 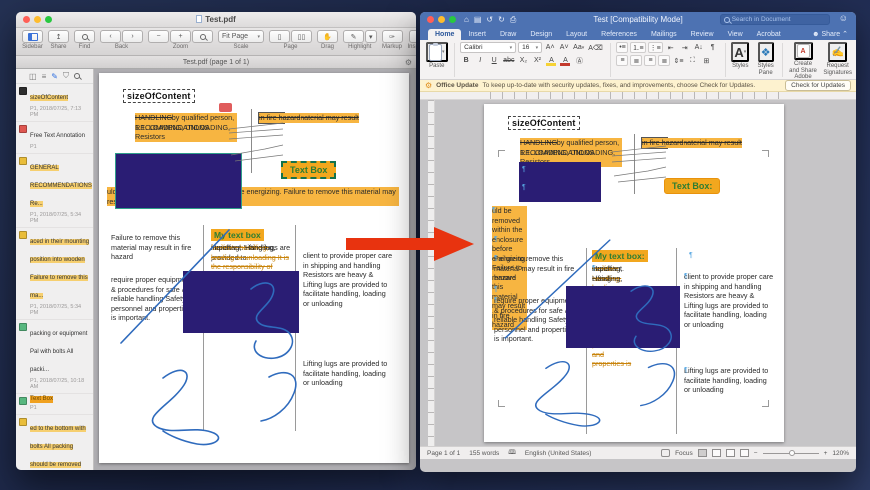 What do you see at coordinates (840, 453) in the screenshot?
I see `zoom-percentage: 120%` at bounding box center [840, 453].